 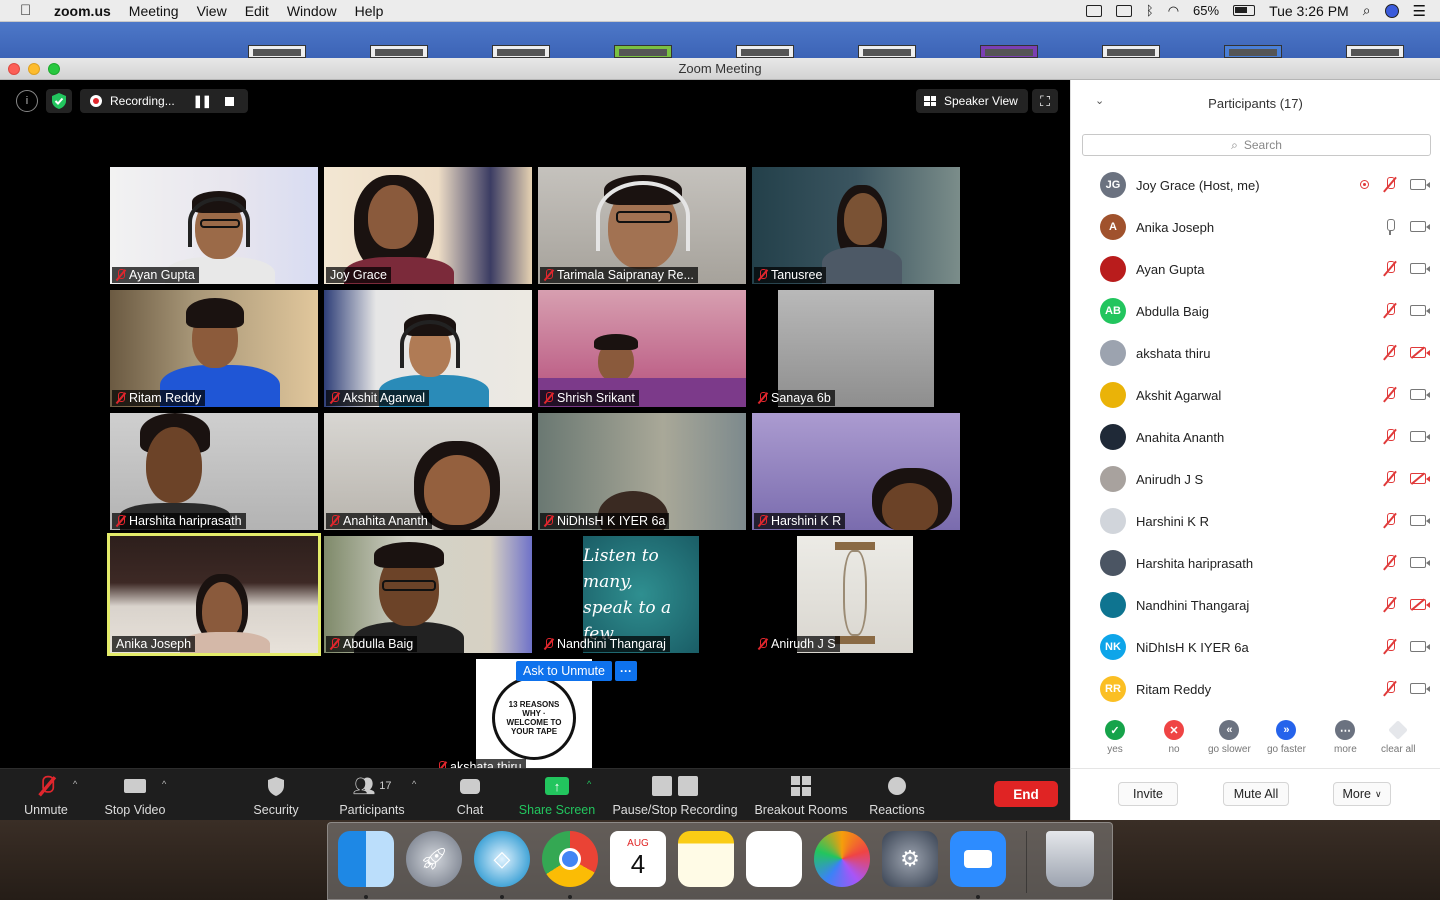 I want to click on clock: Tue 3:26 PM, so click(x=1309, y=11).